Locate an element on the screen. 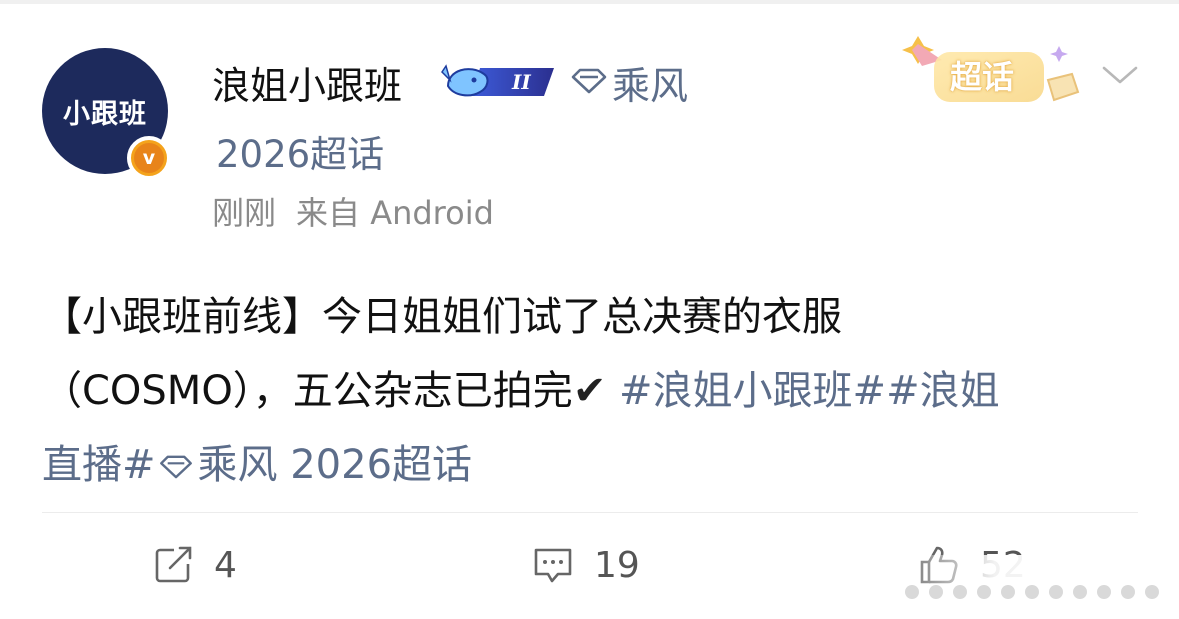 Image resolution: width=1179 pixels, height=619 pixels. content-line-2: （COSMO），五公杂志已拍完✔ #浪姐小跟班##浪姐 is located at coordinates (592, 391).